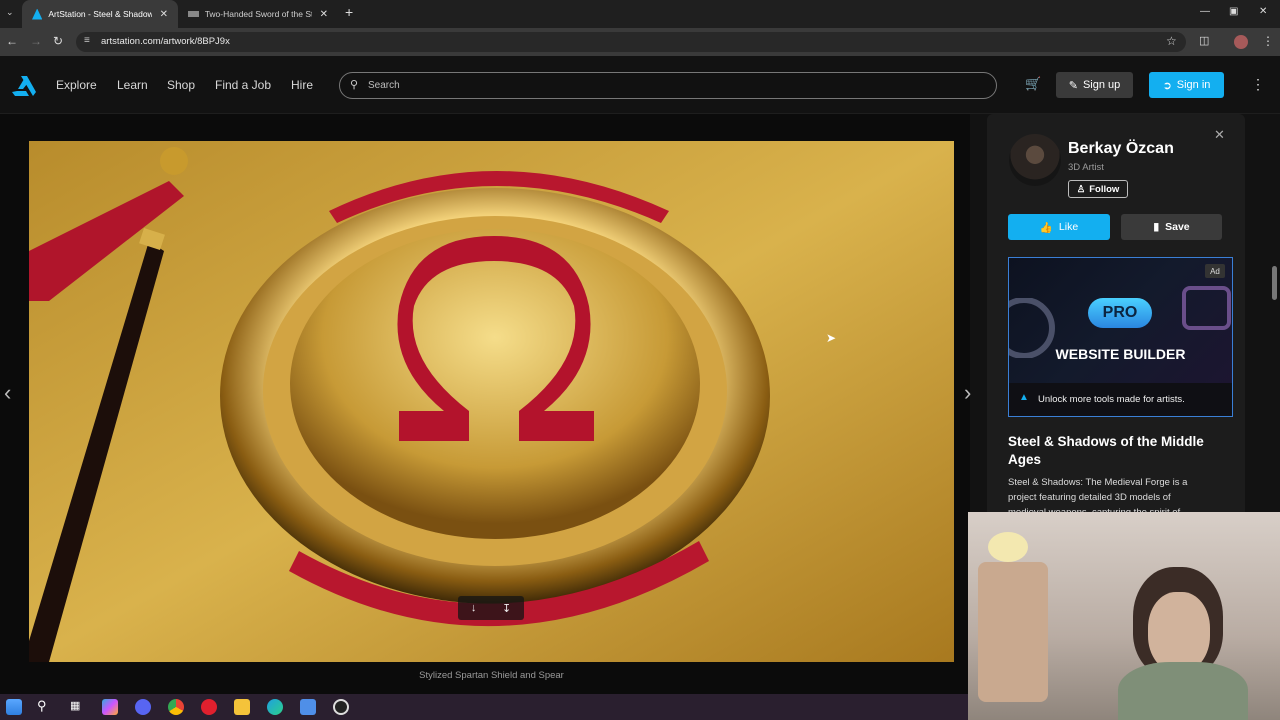 The image size is (1280, 720). Describe the element at coordinates (1111, 399) in the screenshot. I see `ad-tagline: Unlock more tools made for artists.` at that location.